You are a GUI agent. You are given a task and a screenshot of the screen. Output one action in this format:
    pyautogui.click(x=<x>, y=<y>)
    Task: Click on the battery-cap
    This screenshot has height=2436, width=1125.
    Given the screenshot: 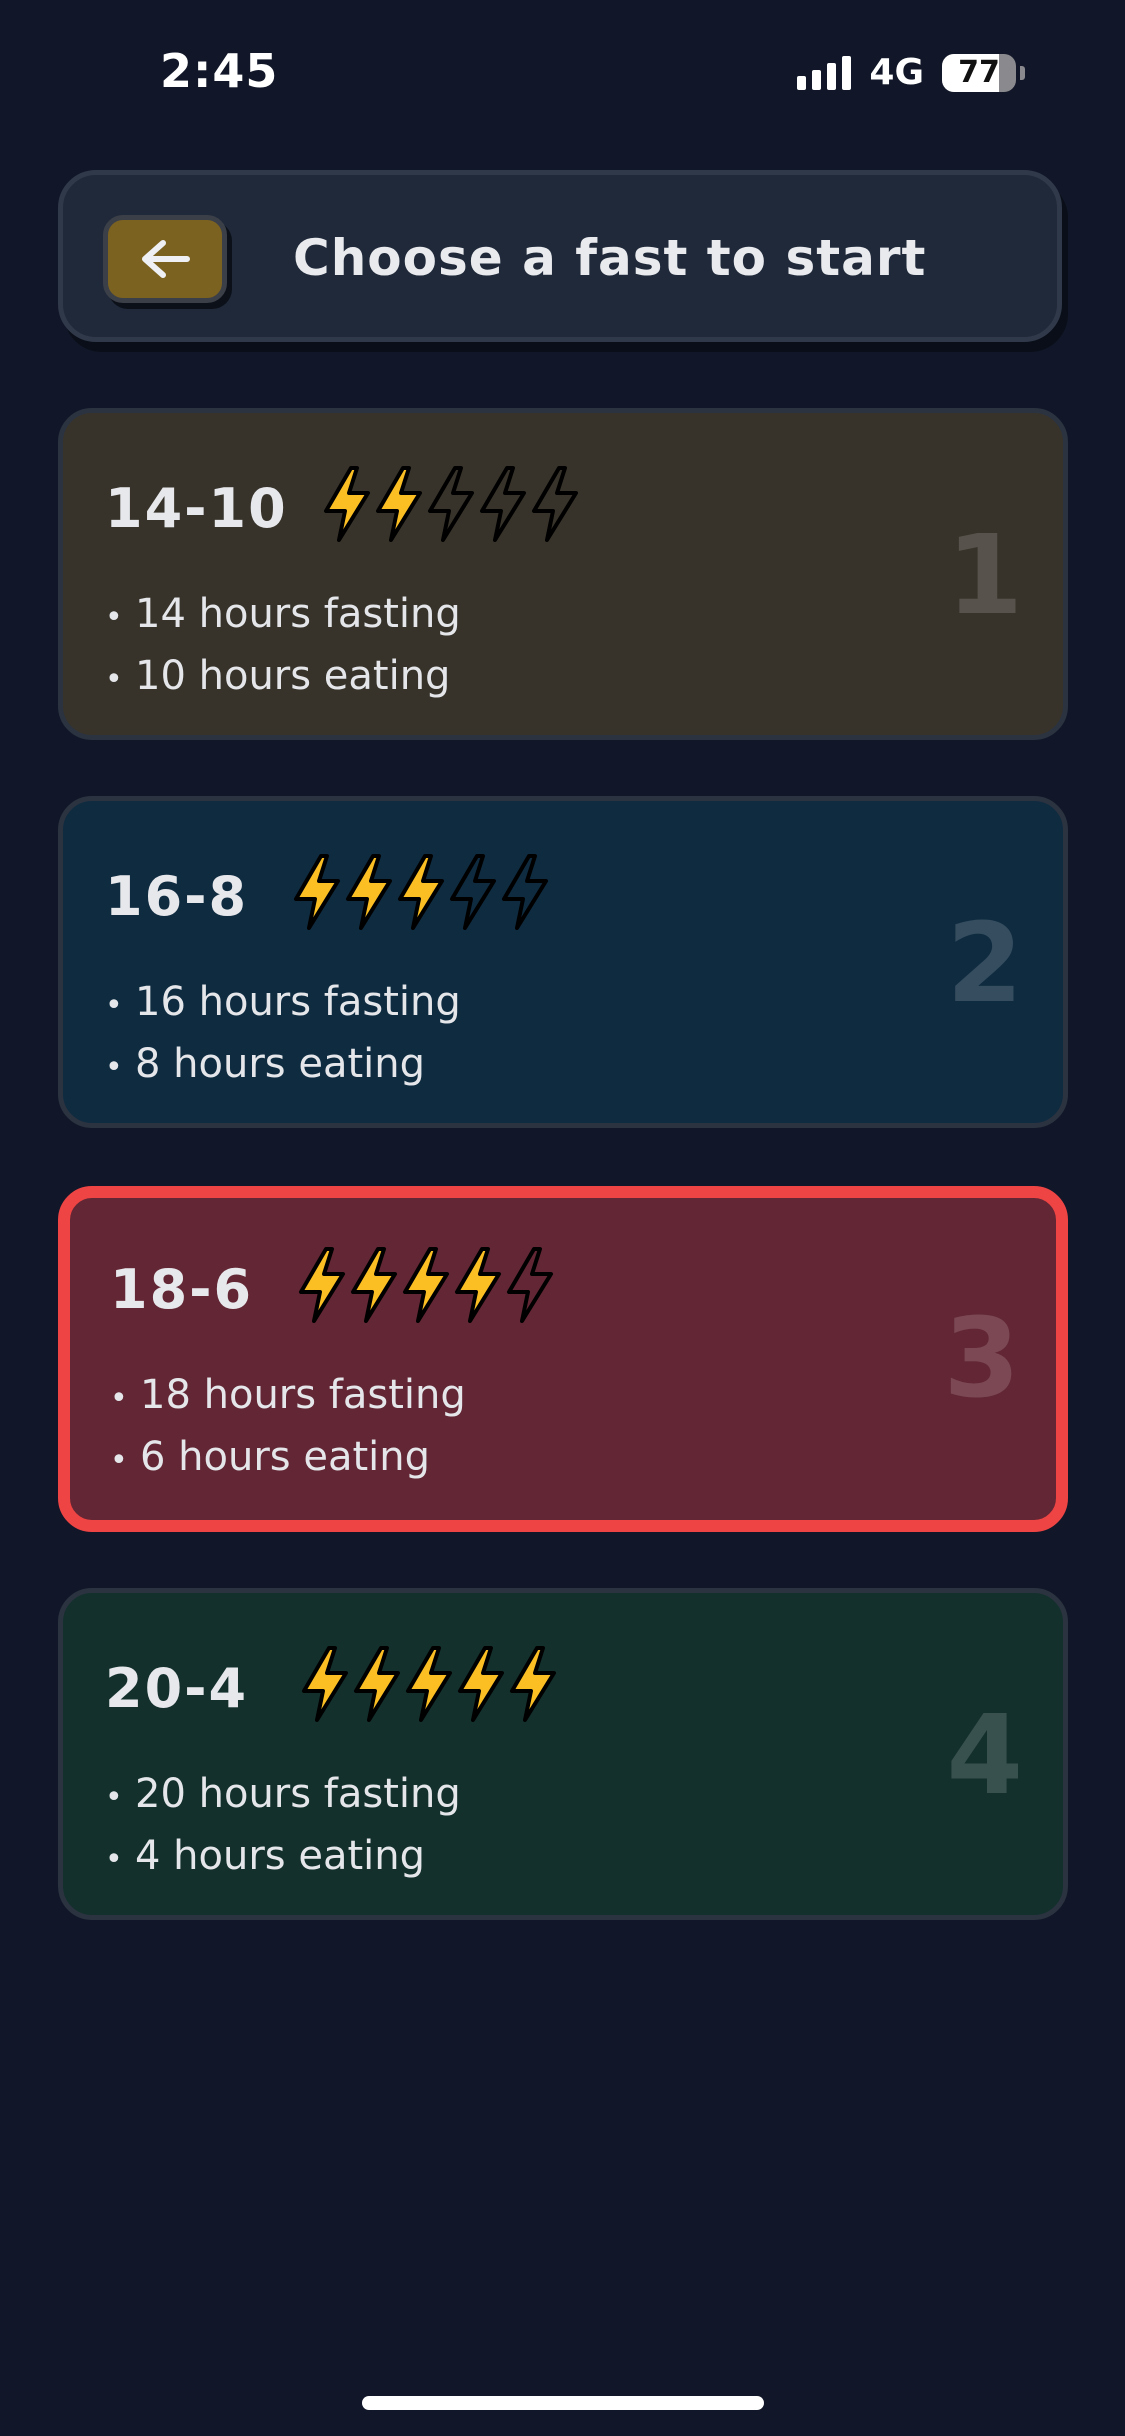 What is the action you would take?
    pyautogui.click(x=1022, y=72)
    